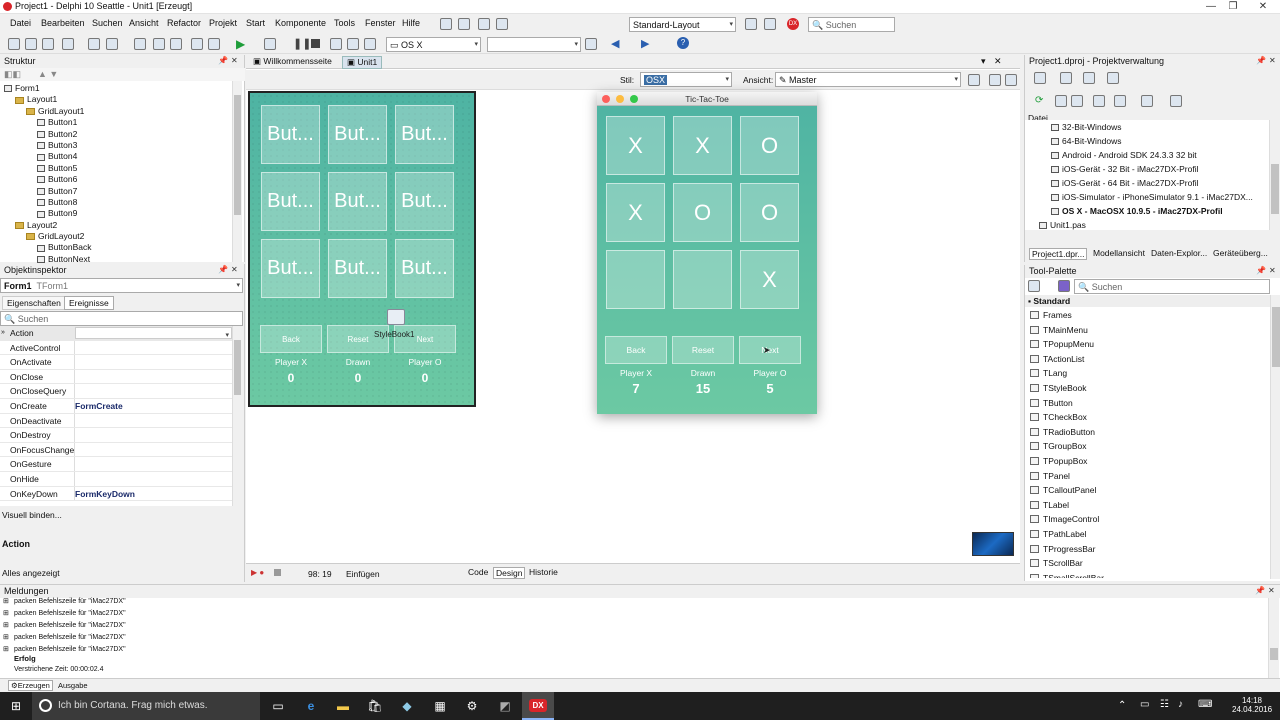  Describe the element at coordinates (112, 44) in the screenshot. I see `open-project-icon` at that location.